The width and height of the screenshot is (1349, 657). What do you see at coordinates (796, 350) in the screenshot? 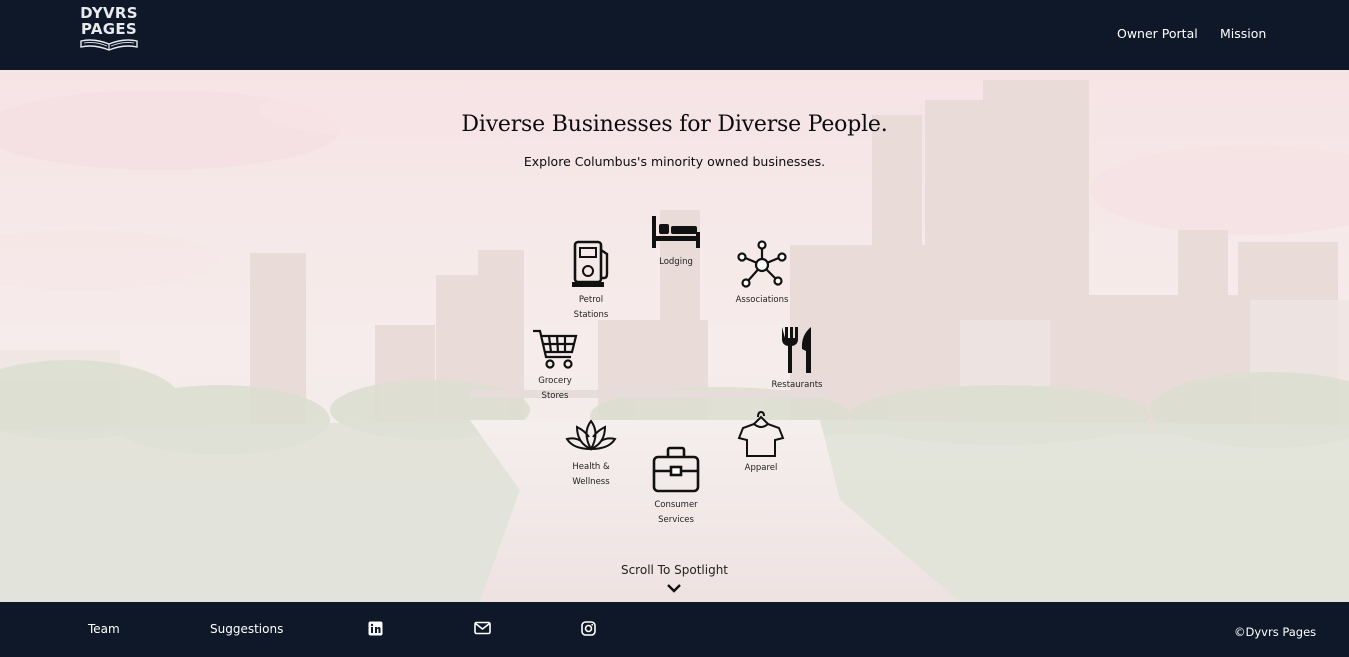
I see `fork-knife-icon` at bounding box center [796, 350].